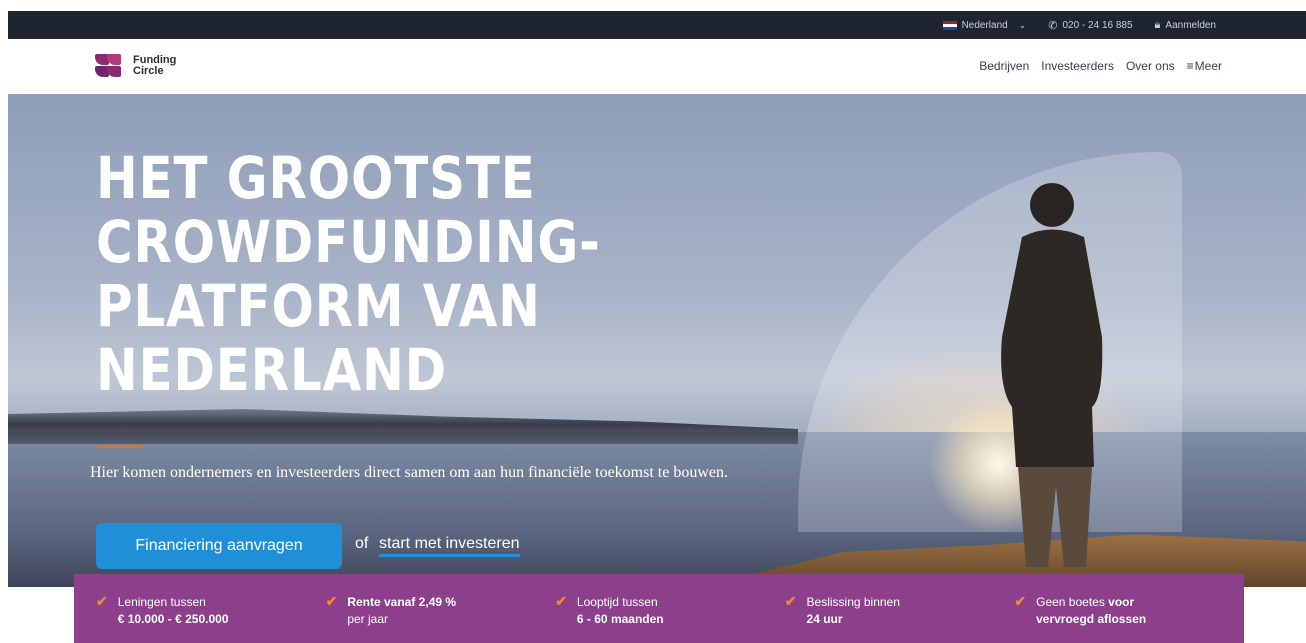 This screenshot has height=643, width=1306. What do you see at coordinates (949, 25) in the screenshot?
I see `flag-nl-icon` at bounding box center [949, 25].